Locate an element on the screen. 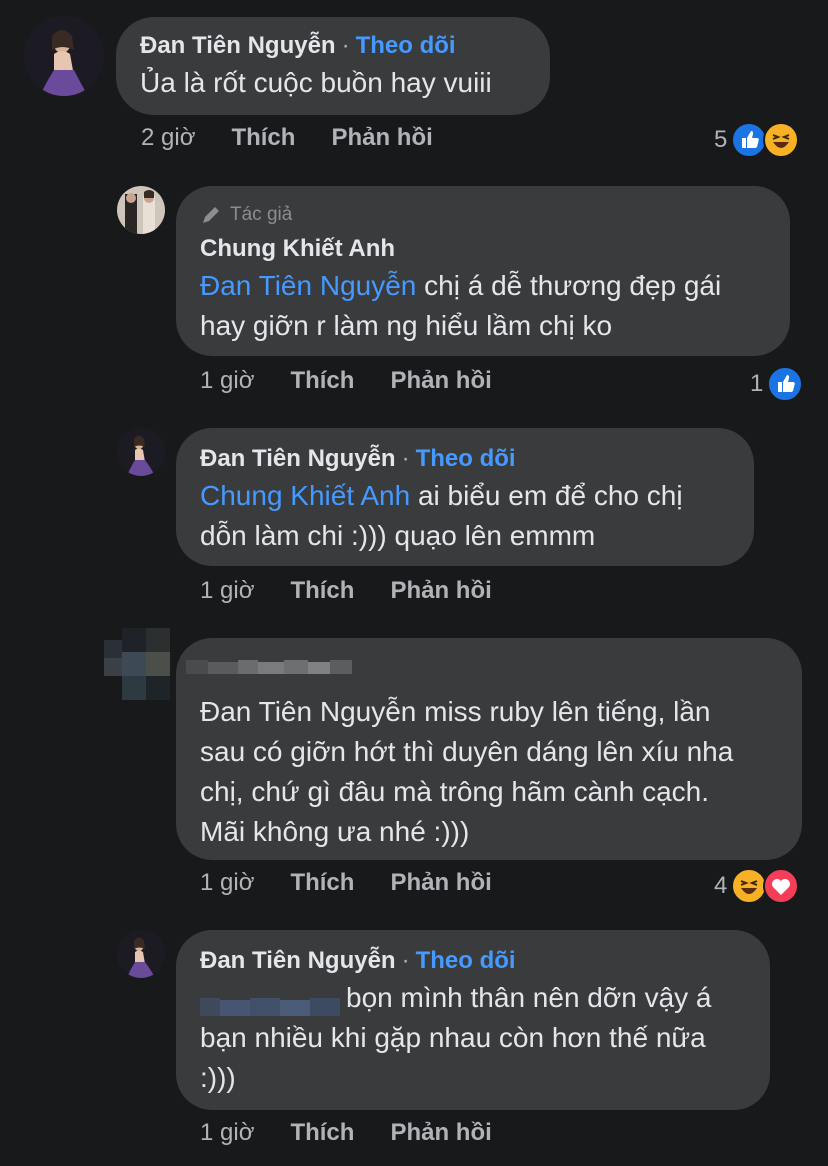 The height and width of the screenshot is (1166, 828). reaction-summary: 1 is located at coordinates (777, 384).